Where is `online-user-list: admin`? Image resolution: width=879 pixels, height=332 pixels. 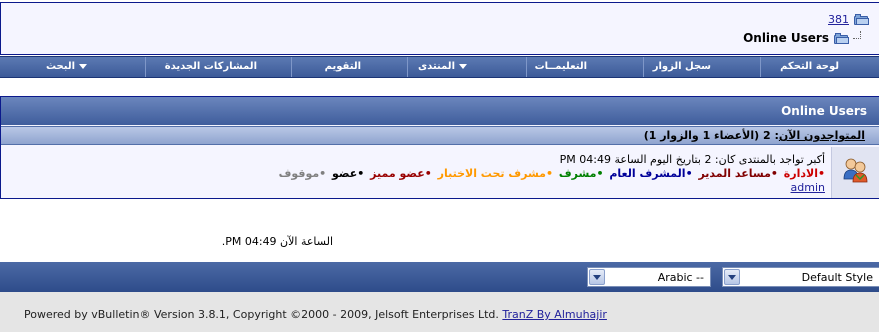
online-user-list: admin is located at coordinates (808, 187).